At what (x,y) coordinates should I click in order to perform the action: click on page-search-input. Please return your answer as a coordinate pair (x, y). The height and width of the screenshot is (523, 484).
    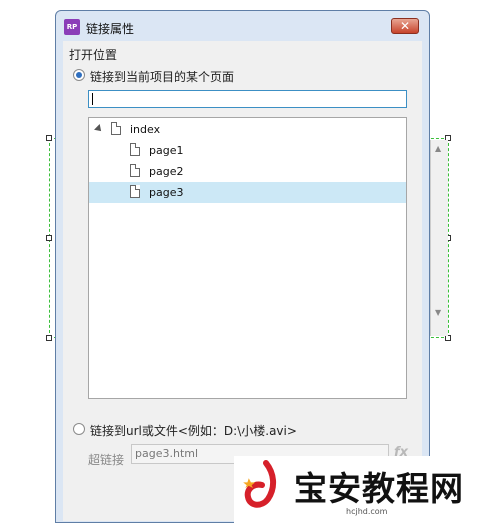
    Looking at the image, I should click on (247, 99).